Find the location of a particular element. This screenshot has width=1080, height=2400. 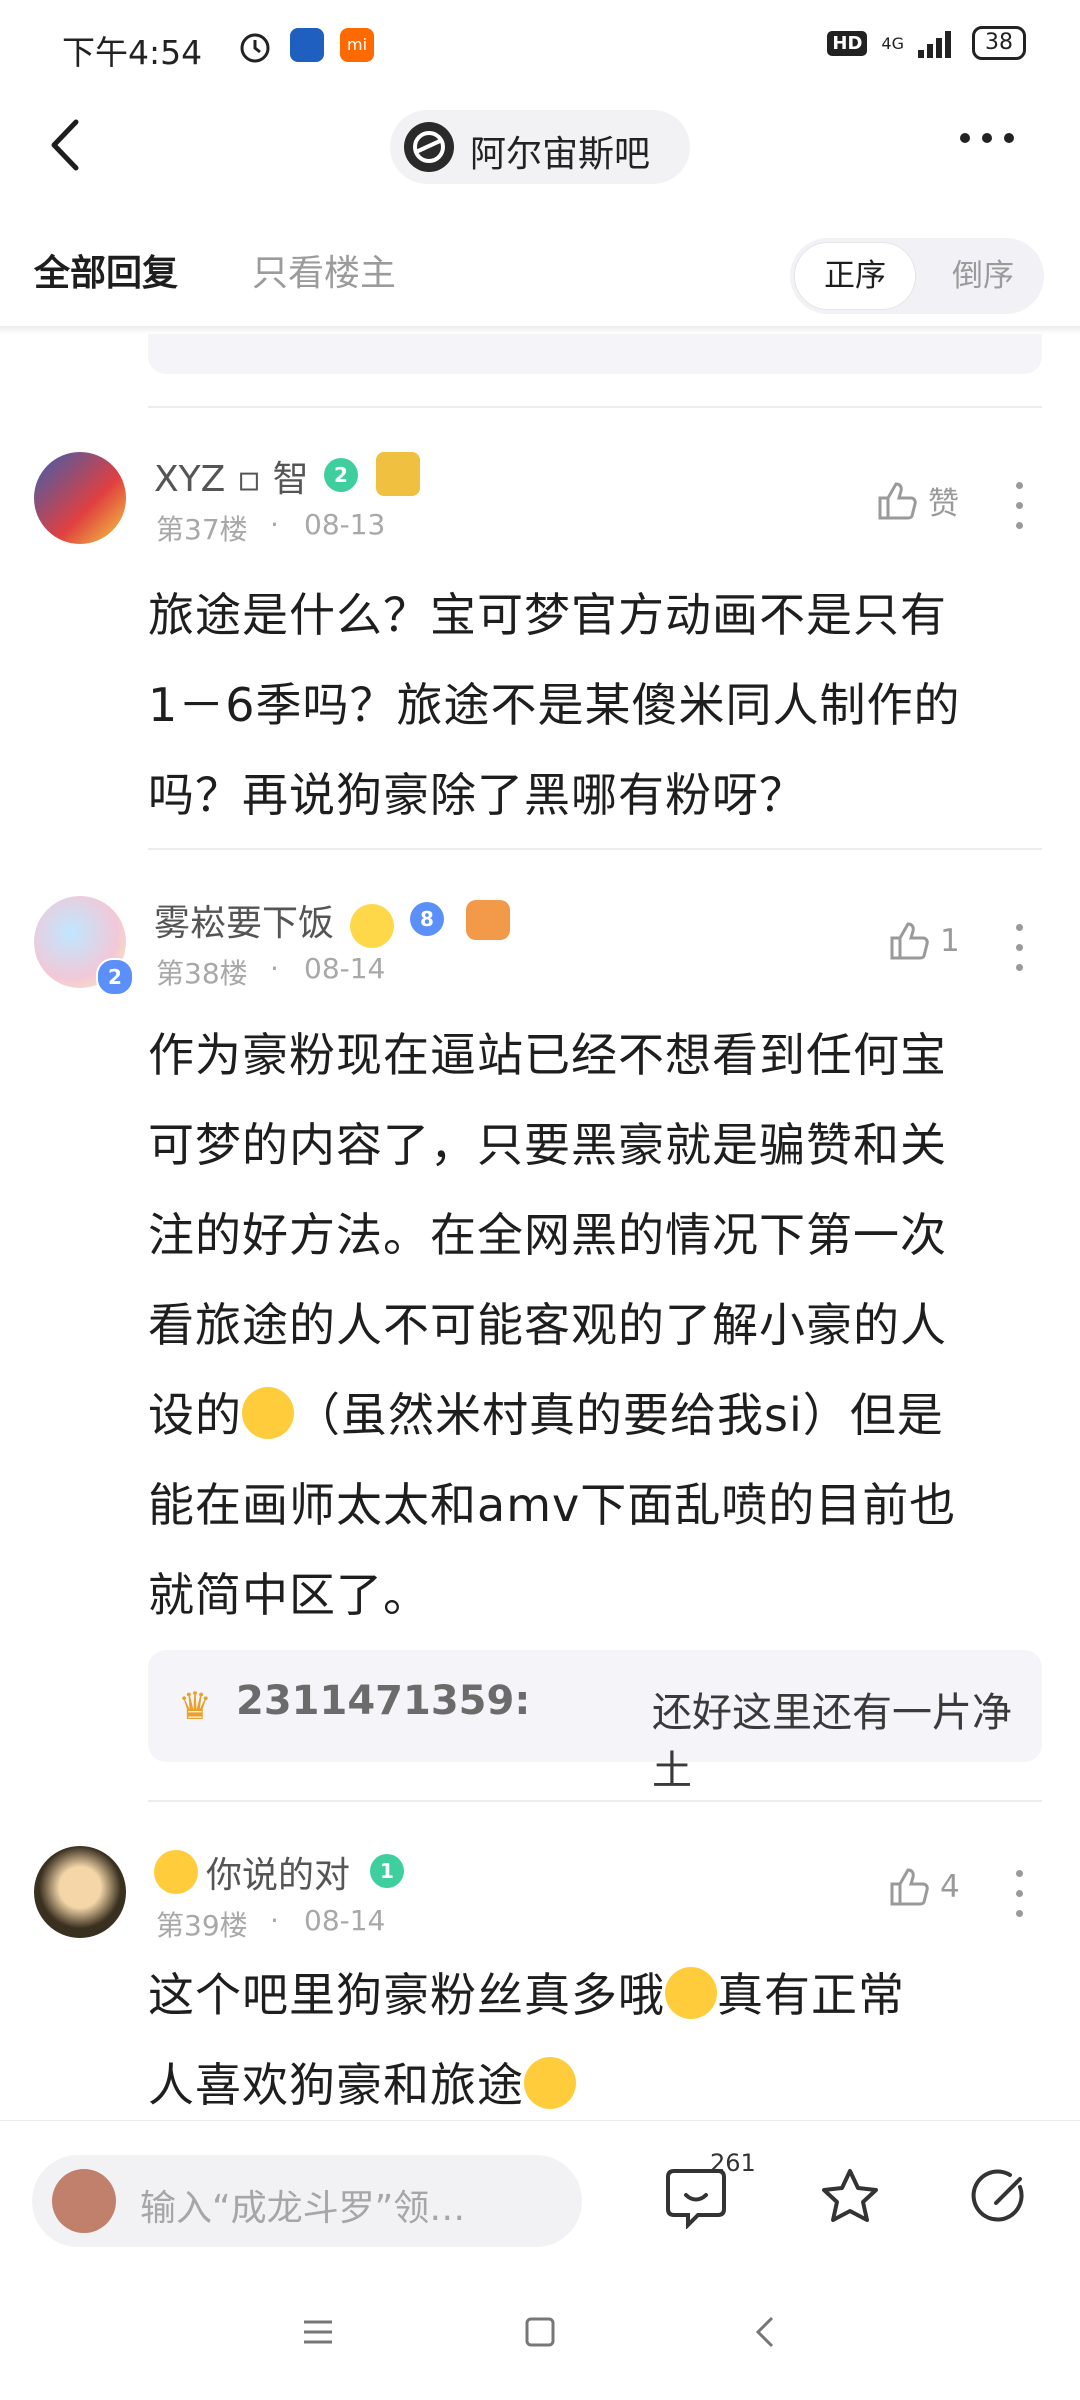

level-badge: 8 is located at coordinates (427, 919).